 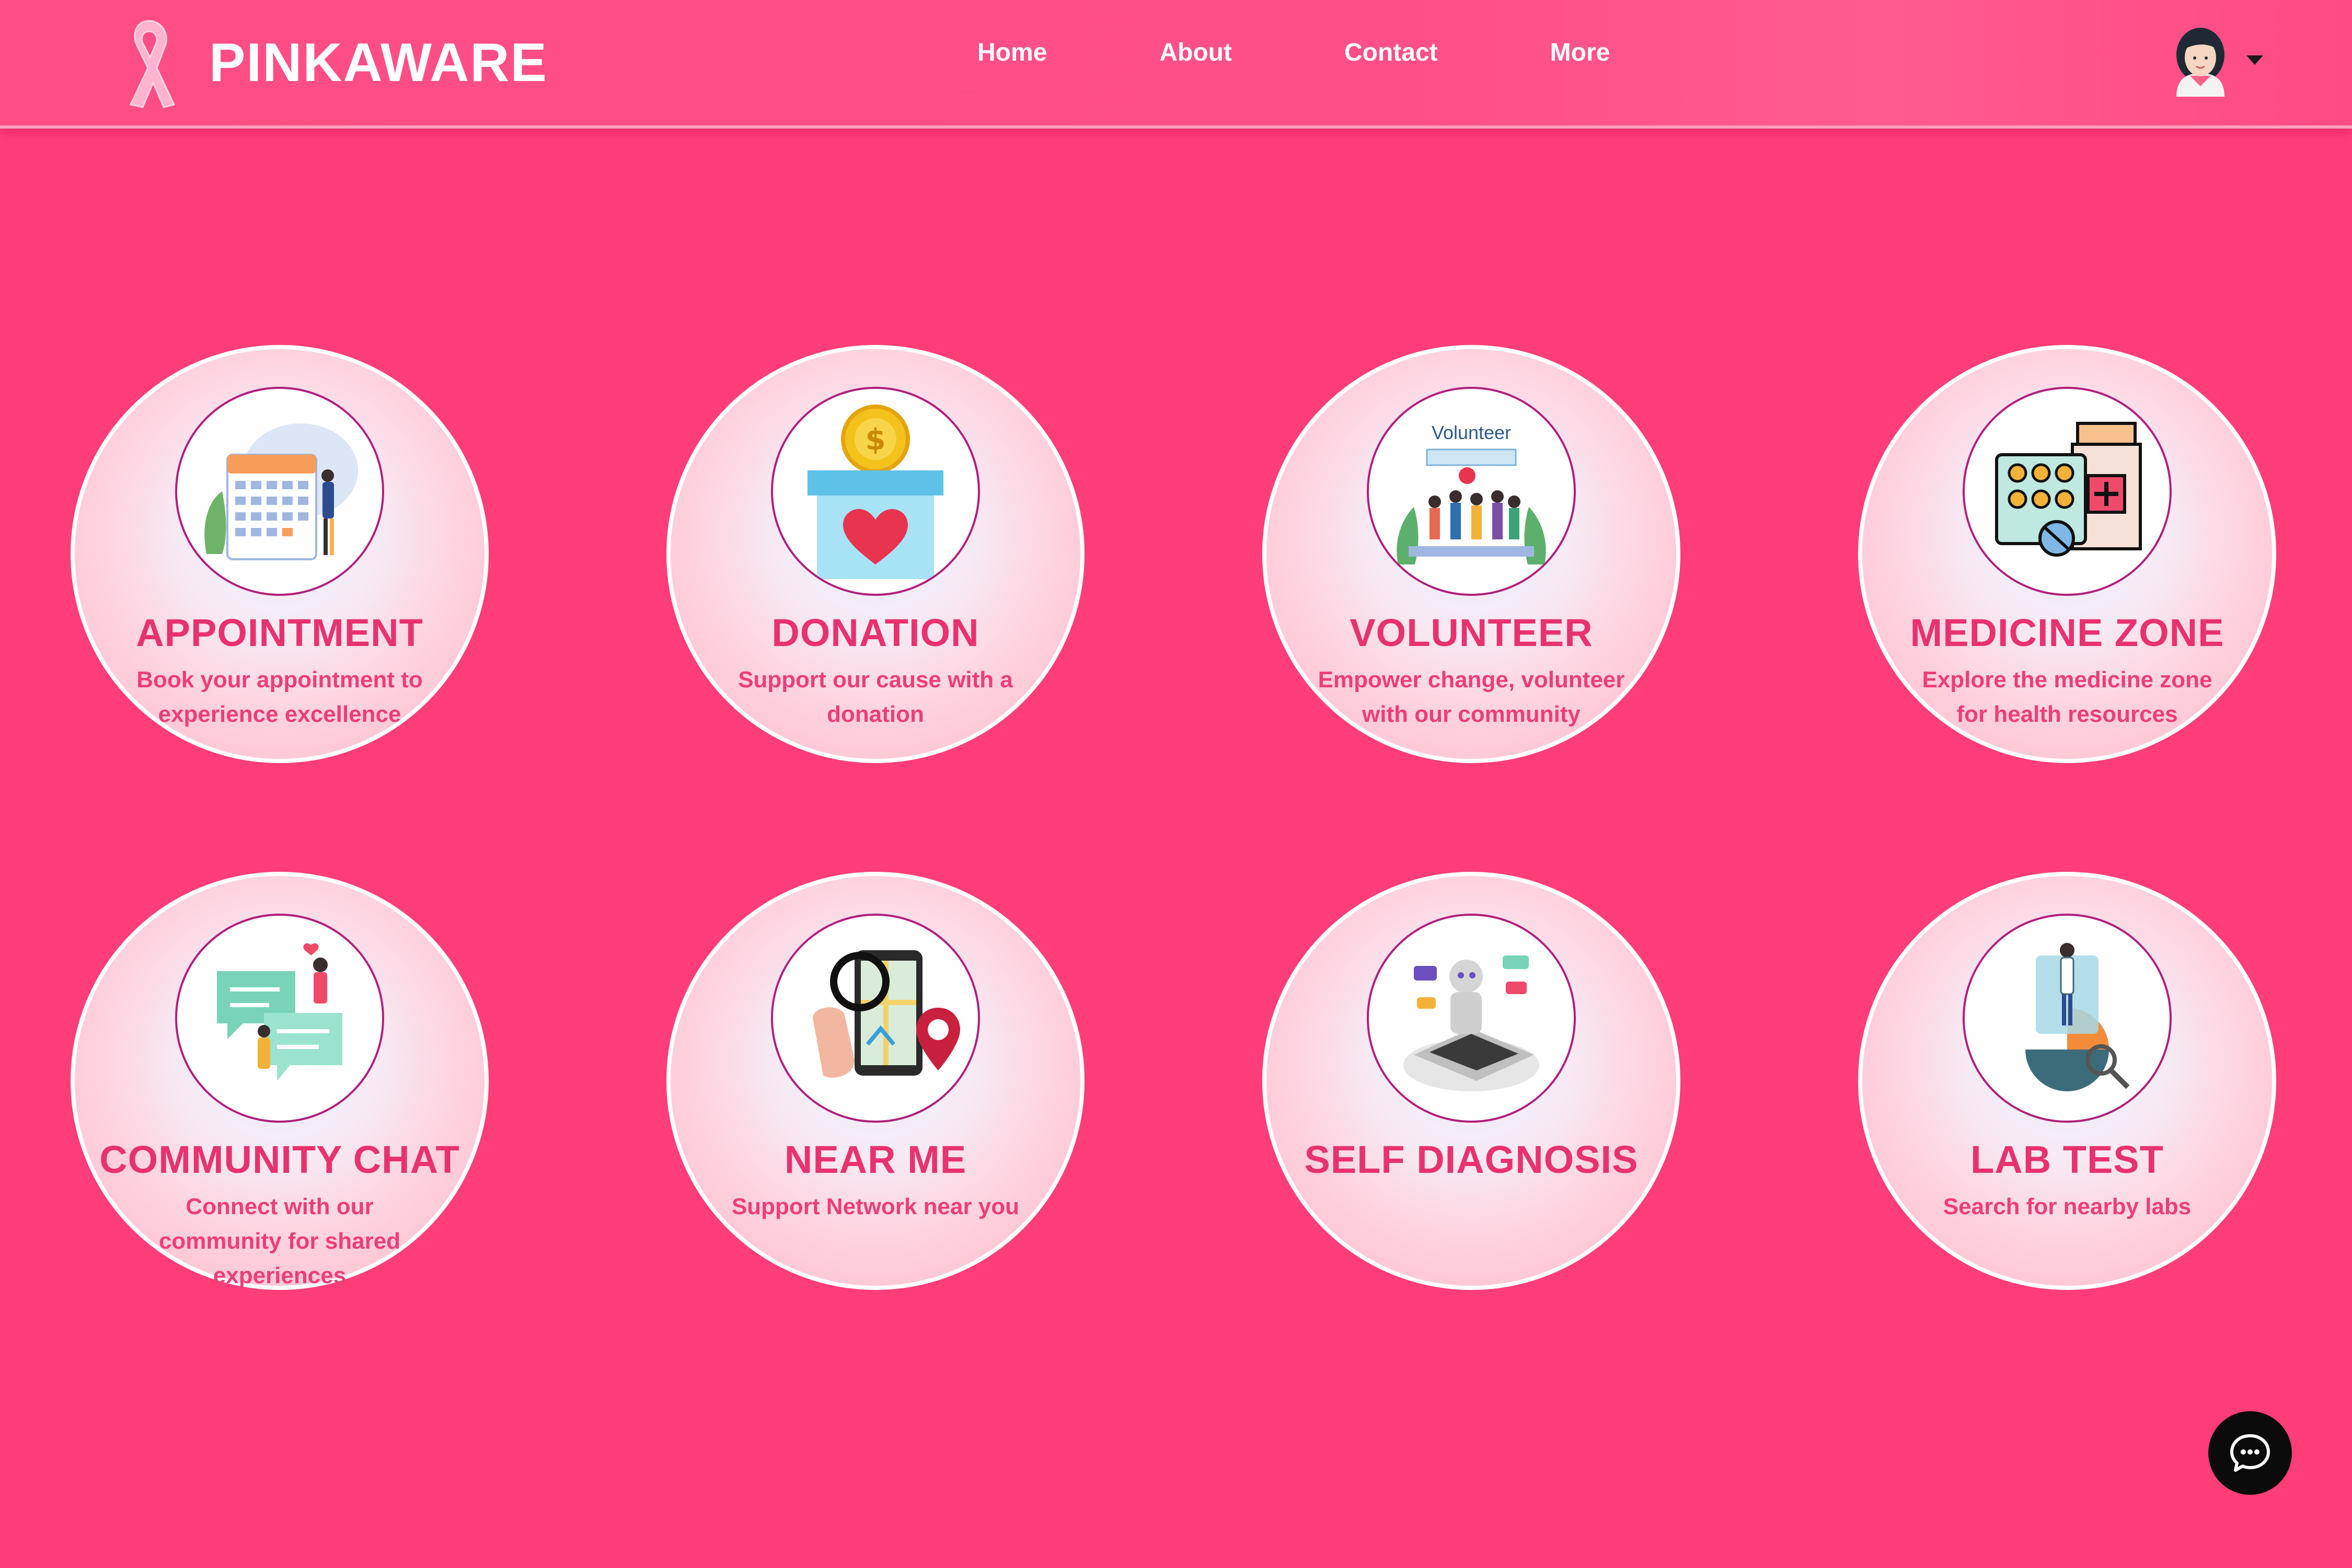 I want to click on volunteer-group-icon: Volunteer, so click(x=1471, y=493).